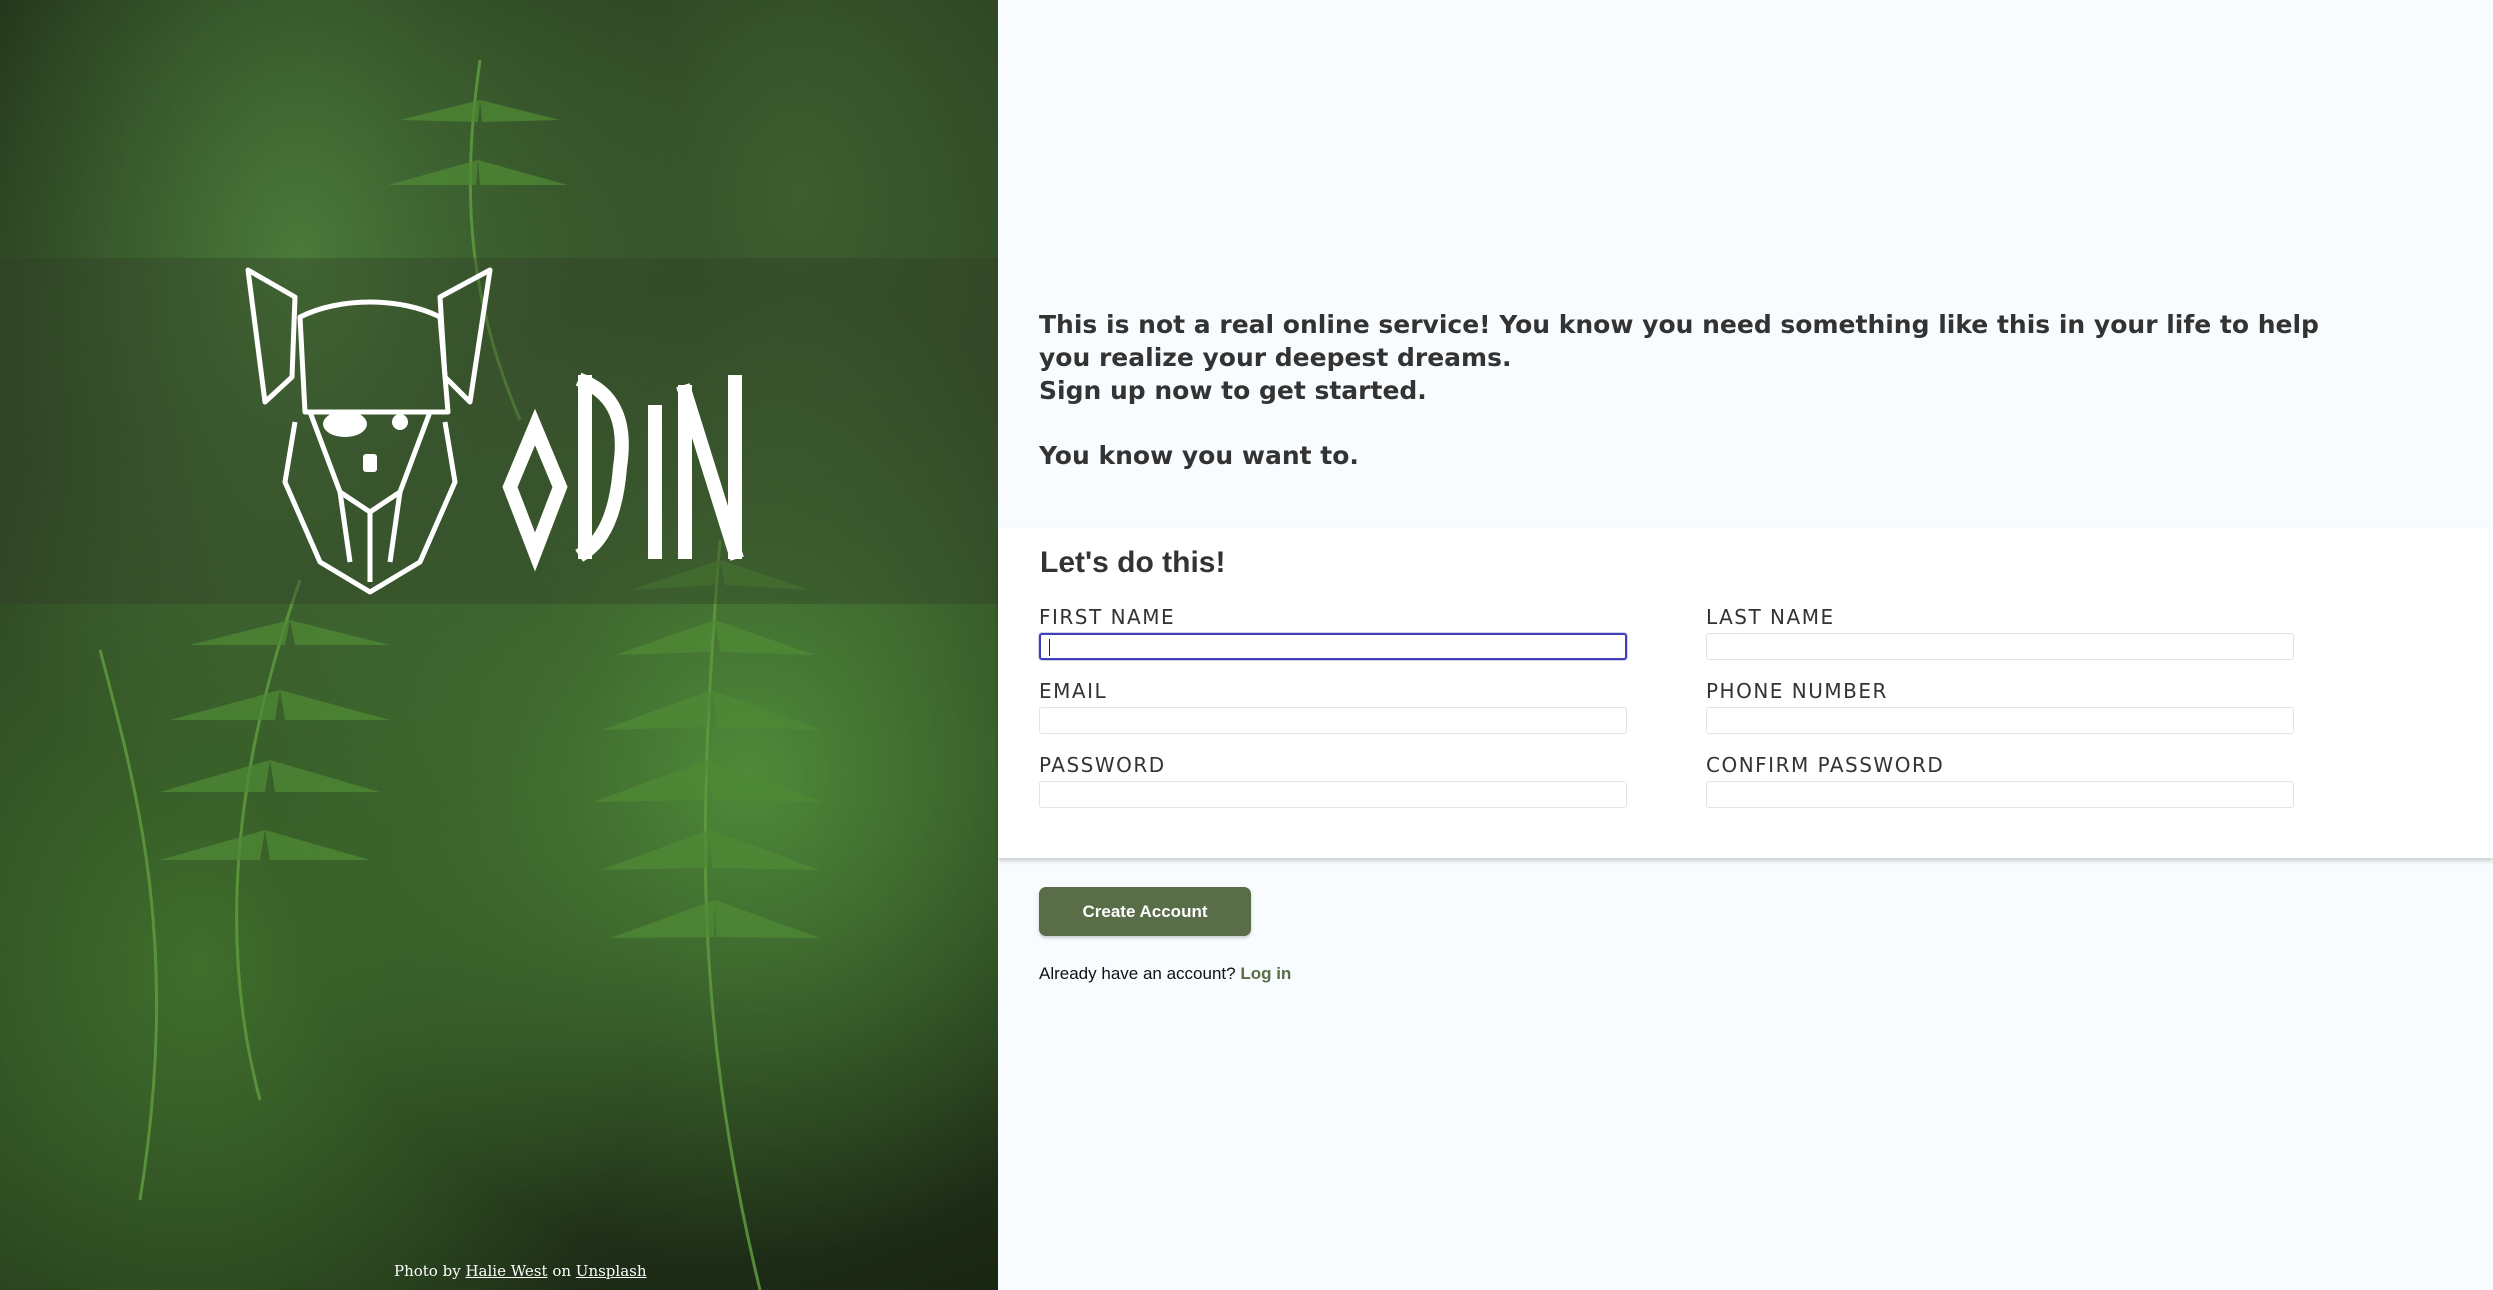 The height and width of the screenshot is (1290, 2493). I want to click on first-name-group: FIRST NAME, so click(1333, 632).